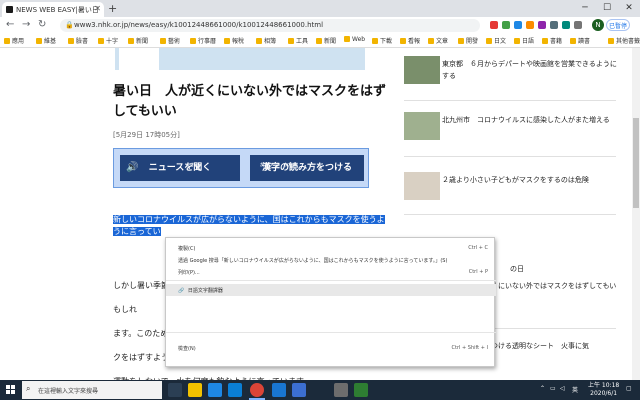  Describe the element at coordinates (26, 24) in the screenshot. I see `forward-arrow-icon: →` at that location.